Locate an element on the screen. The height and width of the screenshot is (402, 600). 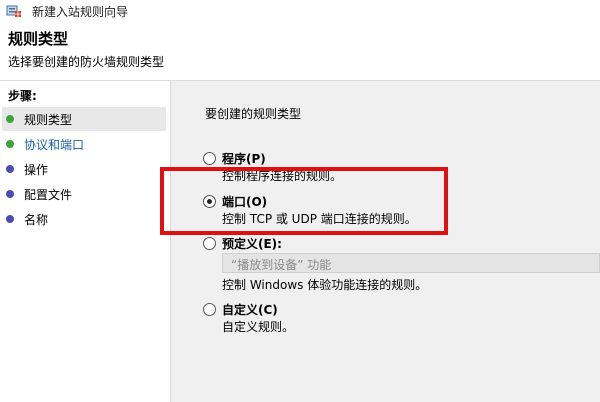
rule-type-question: 要创建的规则类型 is located at coordinates (253, 114).